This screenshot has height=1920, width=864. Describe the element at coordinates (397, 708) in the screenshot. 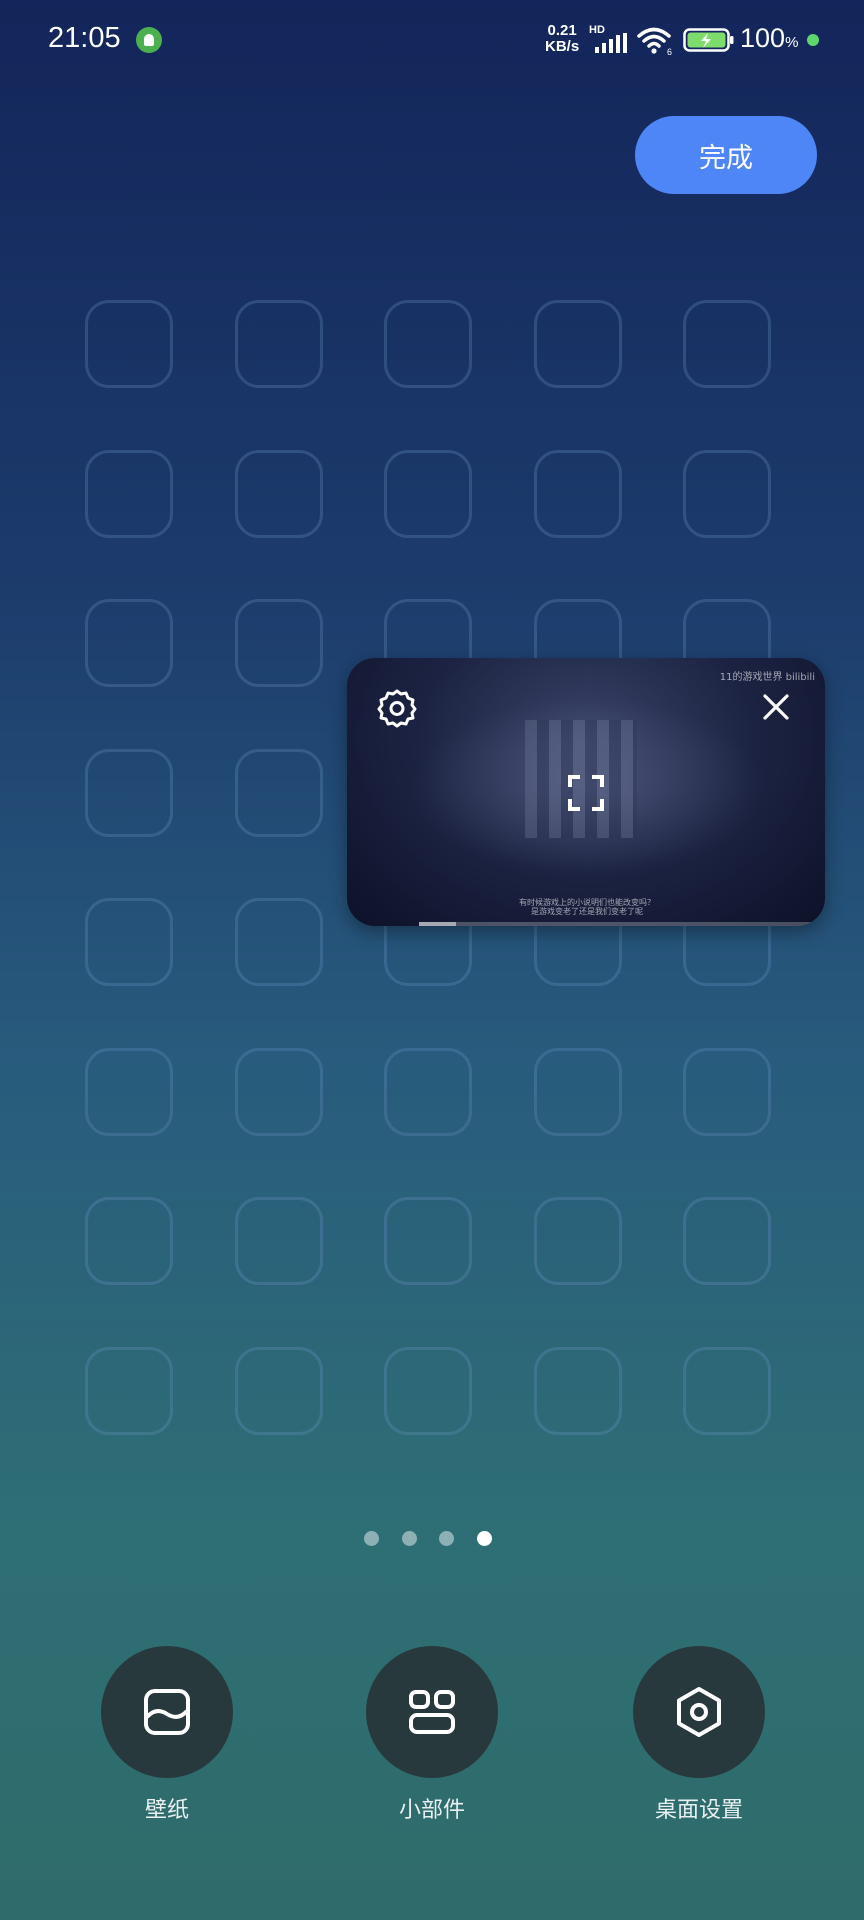

I see `gear-icon` at that location.